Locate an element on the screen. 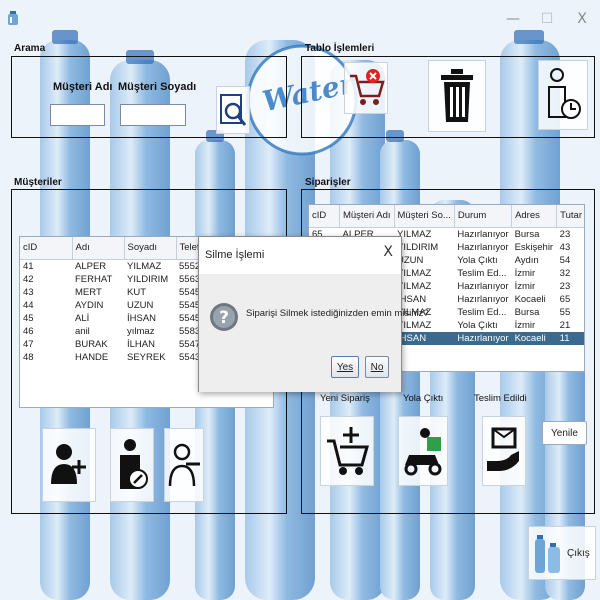  on-the-way-button is located at coordinates (423, 451).